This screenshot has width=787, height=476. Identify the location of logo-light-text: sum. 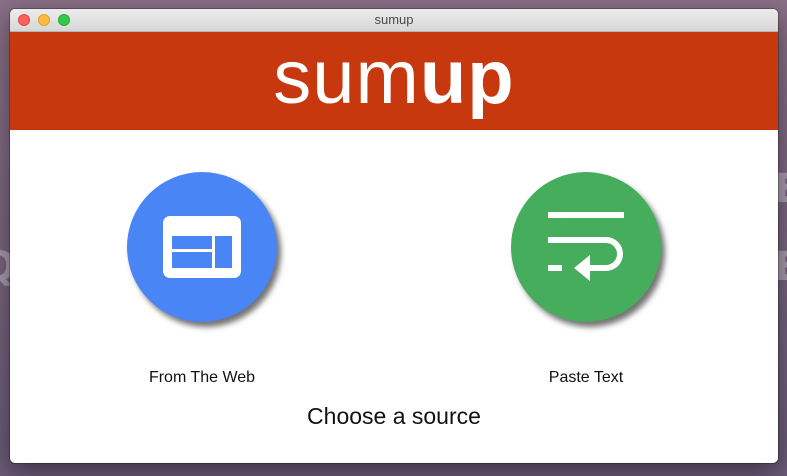
(346, 77).